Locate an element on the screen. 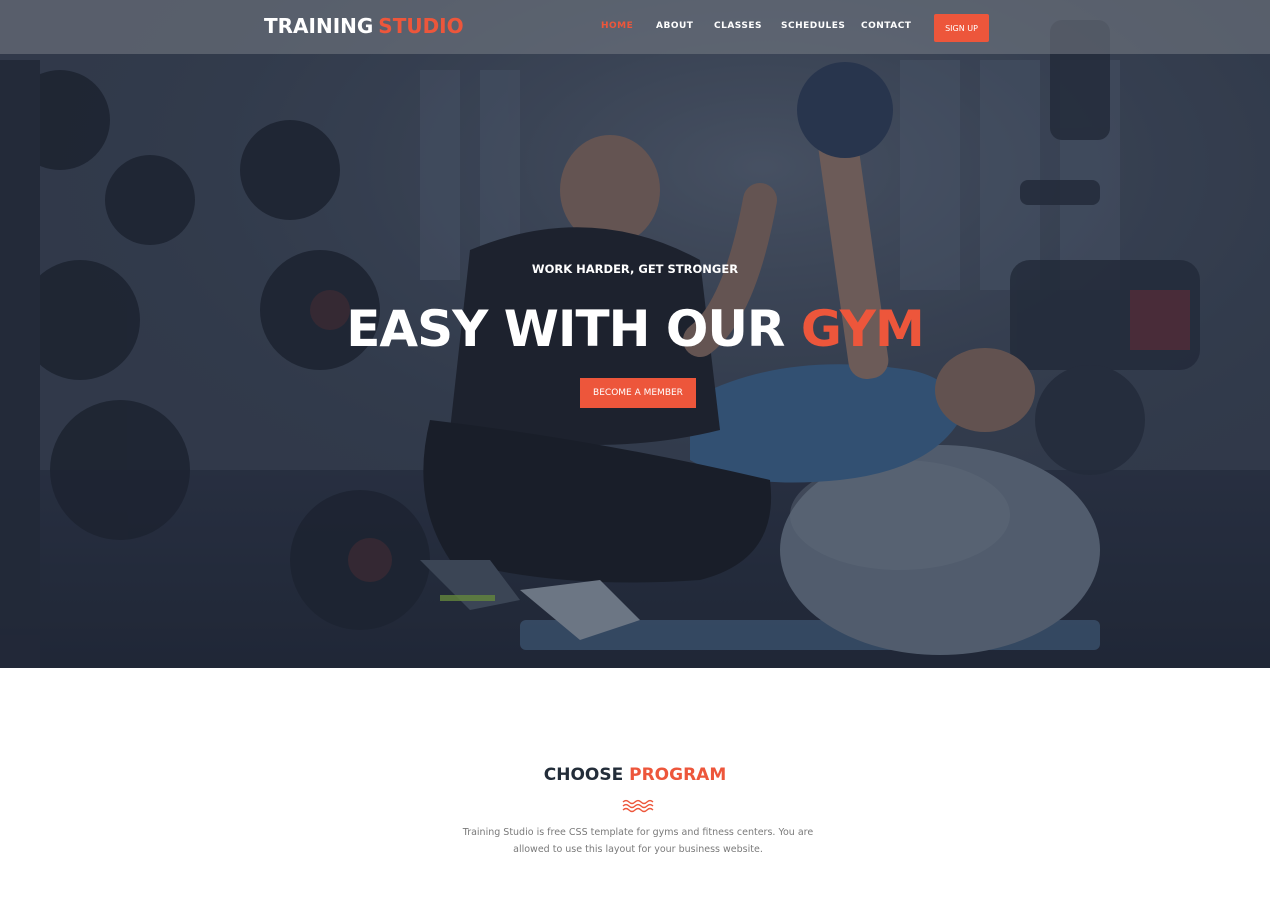 Image resolution: width=1270 pixels, height=903 pixels. nav-item-home: HOME is located at coordinates (617, 26).